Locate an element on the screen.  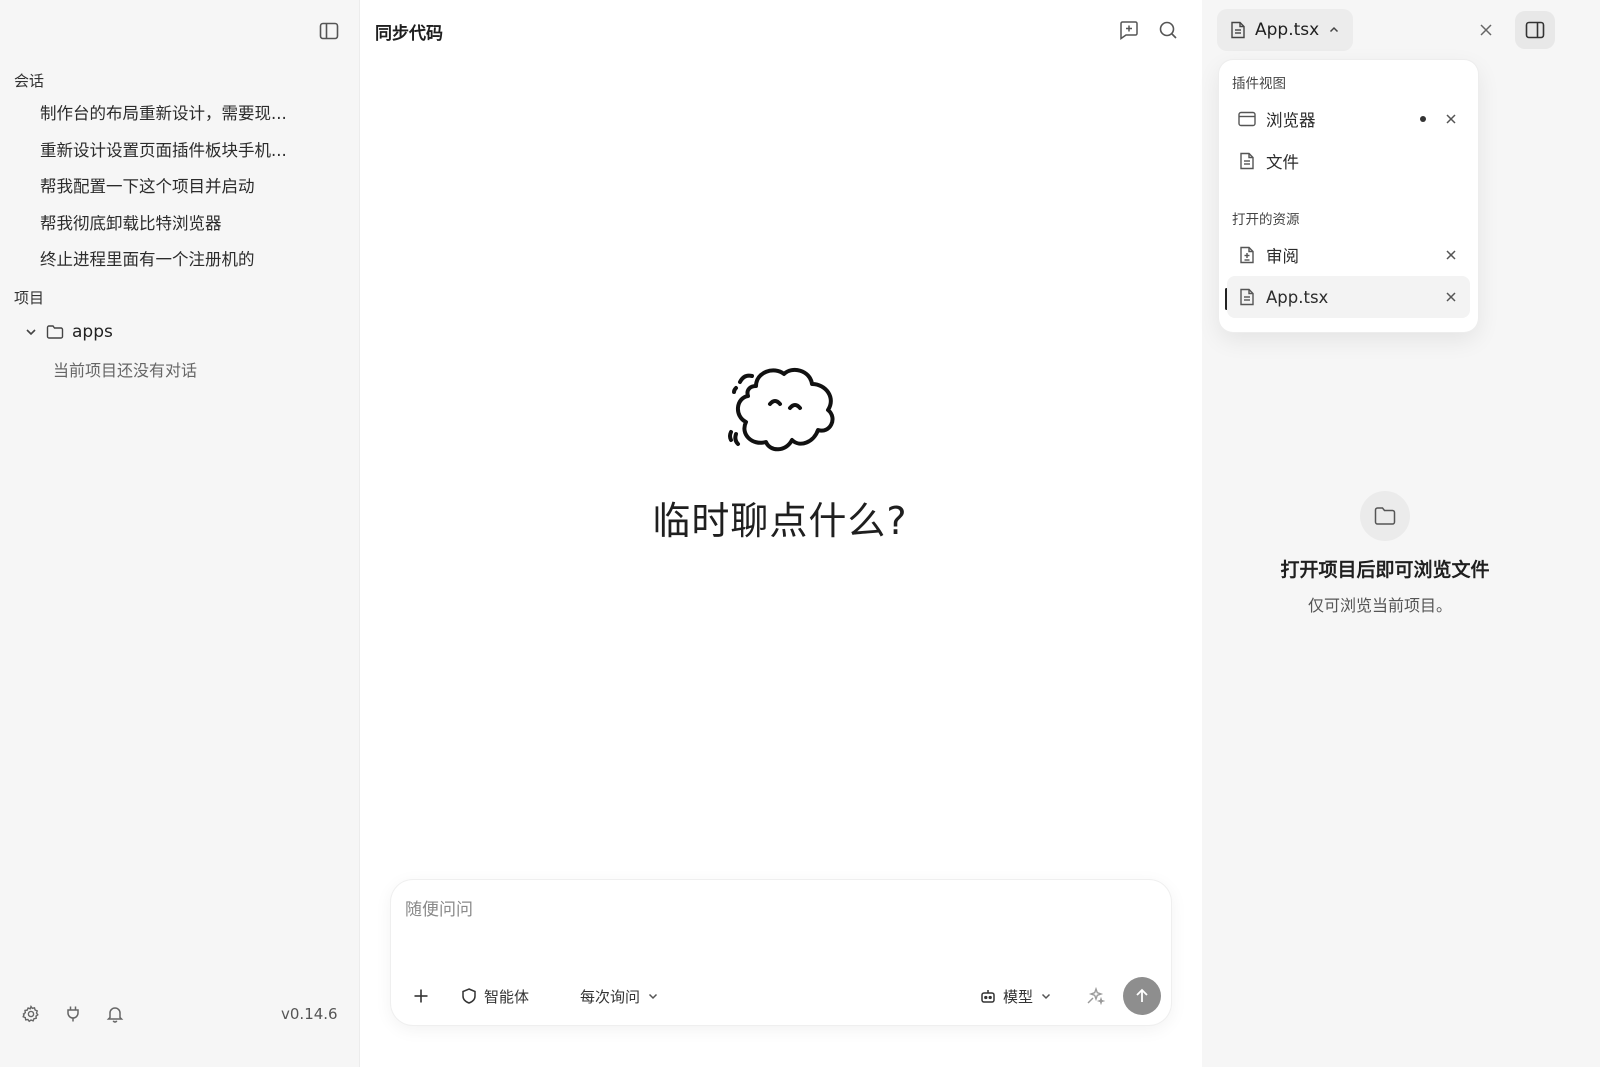
add-attachment-button is located at coordinates (421, 996).